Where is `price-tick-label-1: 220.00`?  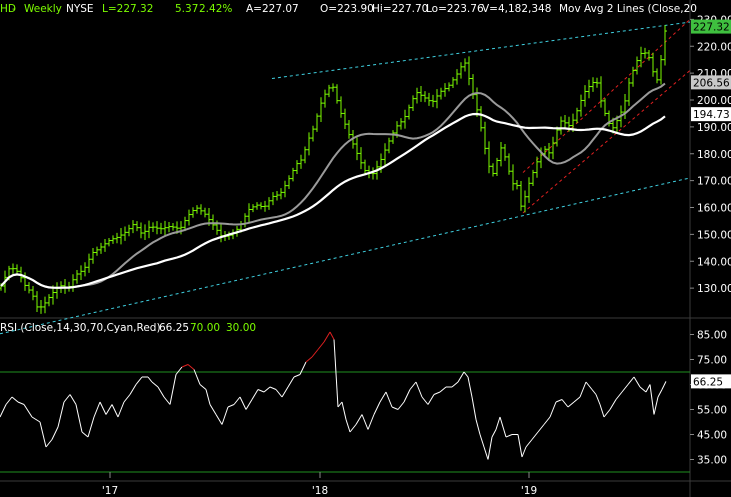 price-tick-label-1: 220.00 is located at coordinates (714, 47).